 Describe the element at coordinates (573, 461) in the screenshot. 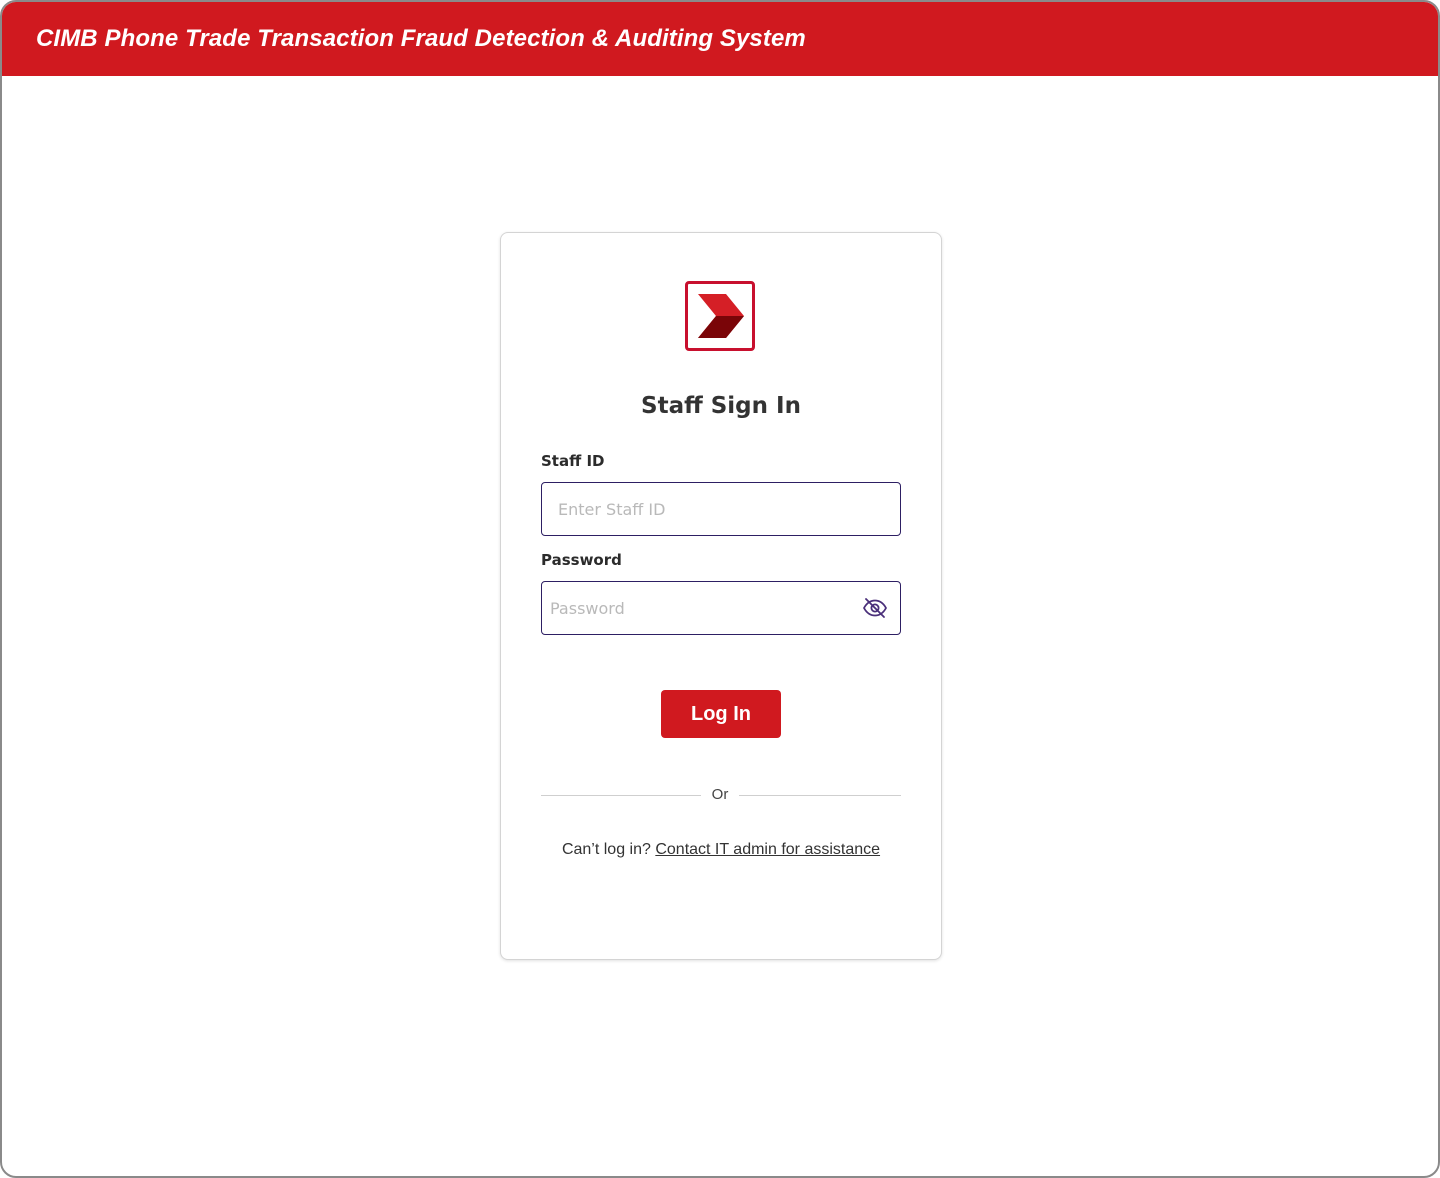

I see `staff-id-label: Staff ID` at that location.